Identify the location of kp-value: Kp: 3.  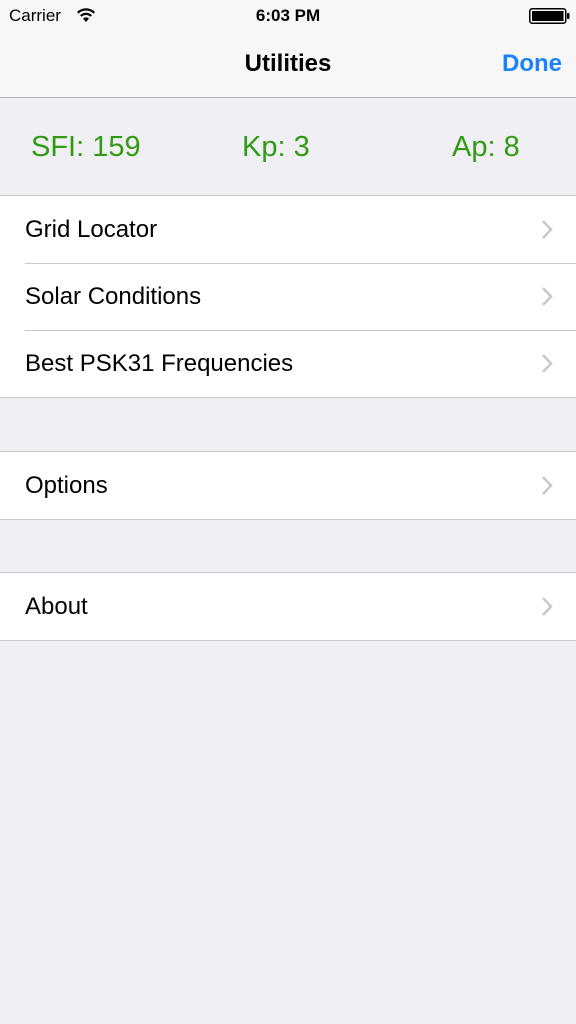
(276, 147).